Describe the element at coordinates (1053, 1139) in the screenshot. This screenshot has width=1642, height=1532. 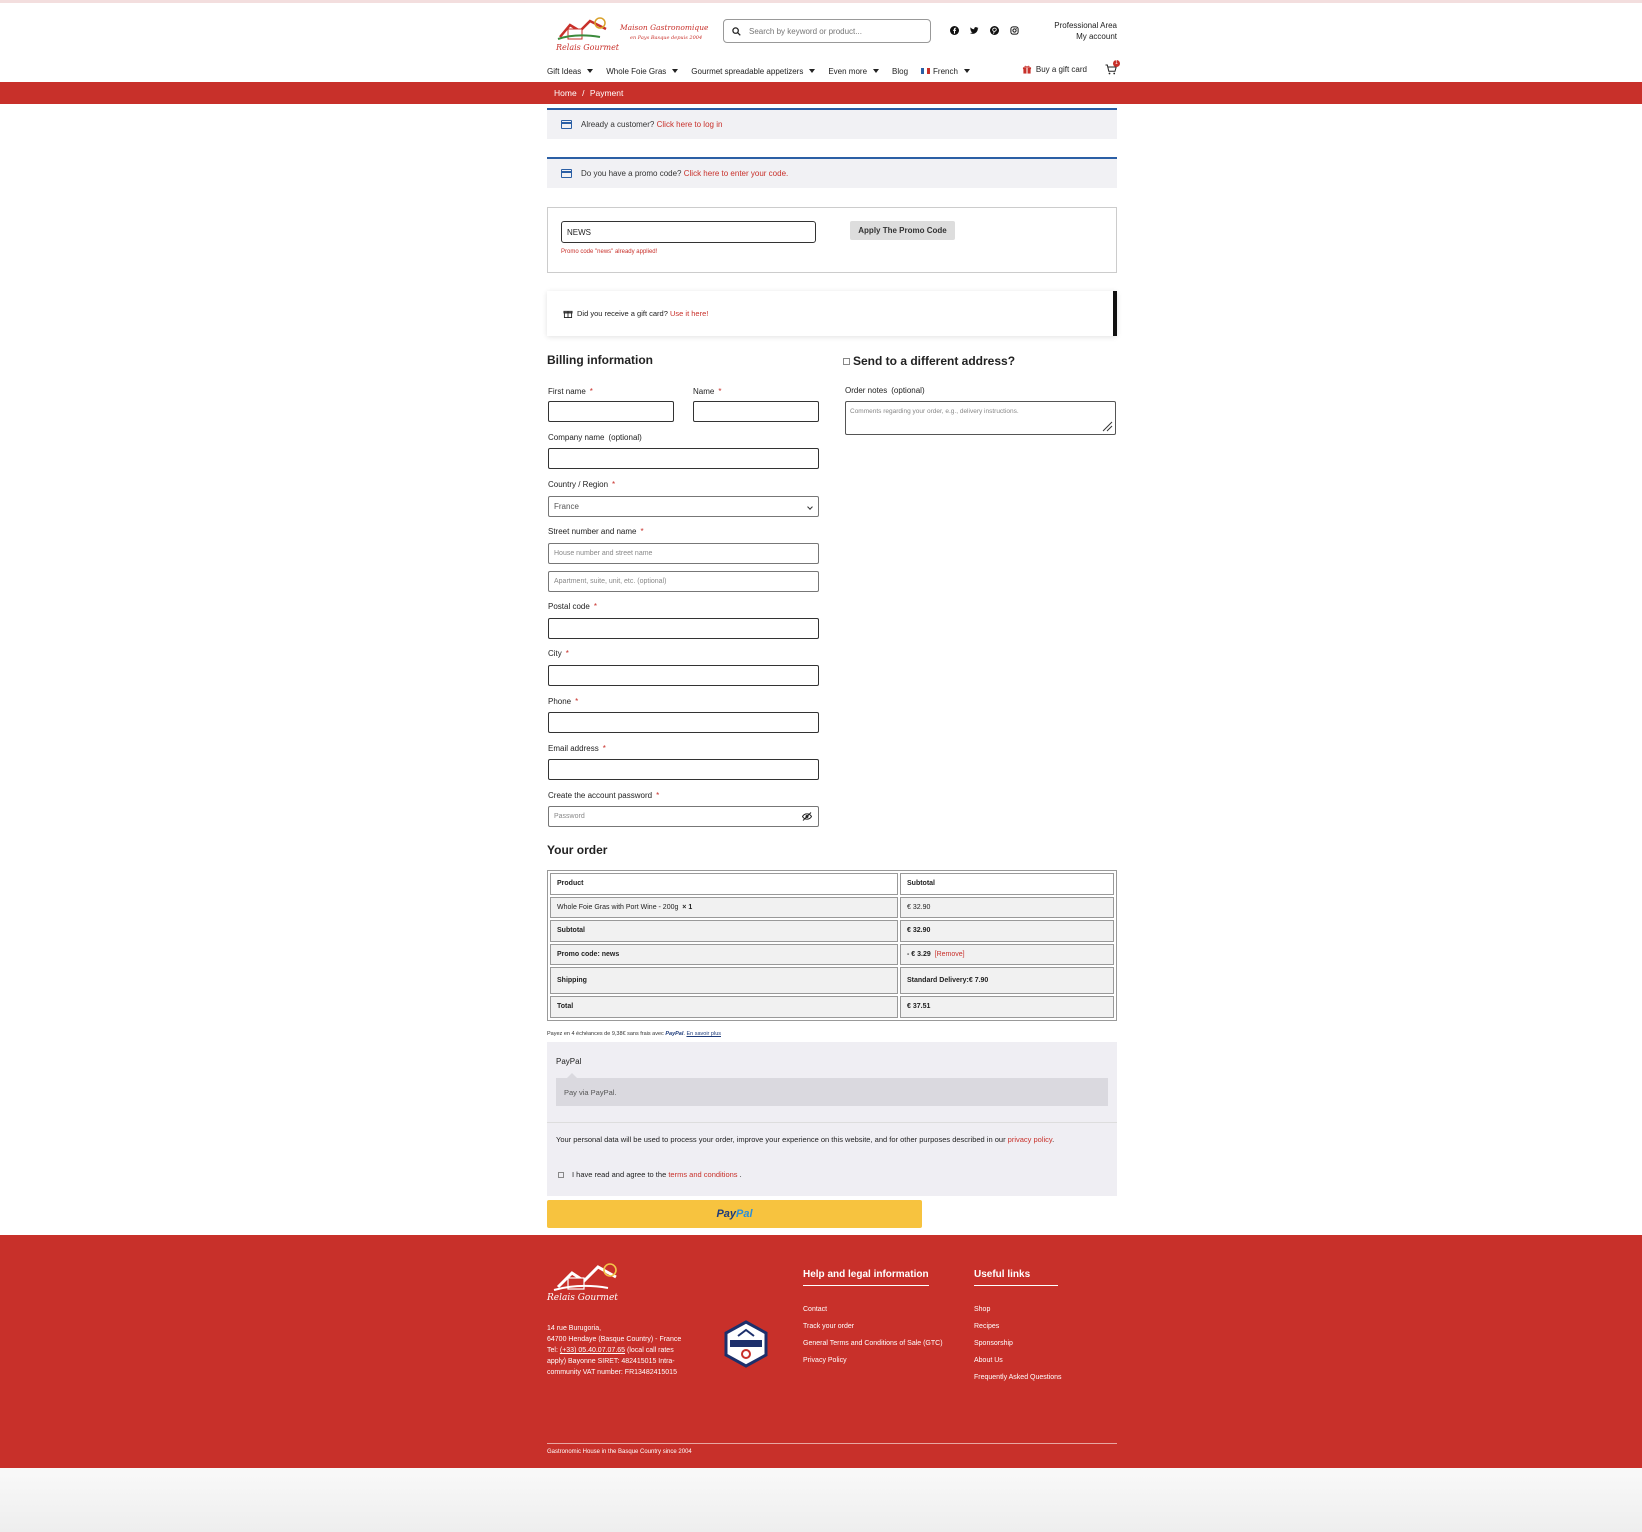
I see `privacy-end: .` at that location.